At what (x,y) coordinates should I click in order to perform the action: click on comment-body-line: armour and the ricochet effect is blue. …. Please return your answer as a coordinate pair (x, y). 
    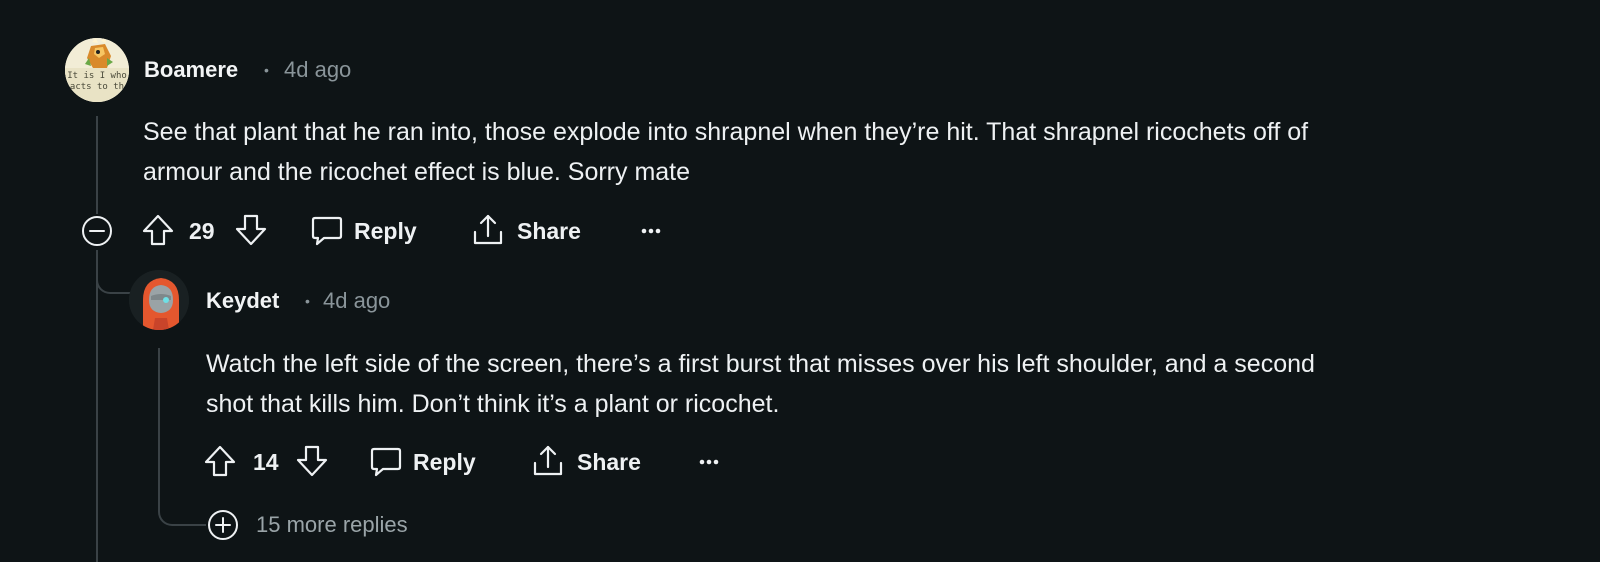
    Looking at the image, I should click on (417, 172).